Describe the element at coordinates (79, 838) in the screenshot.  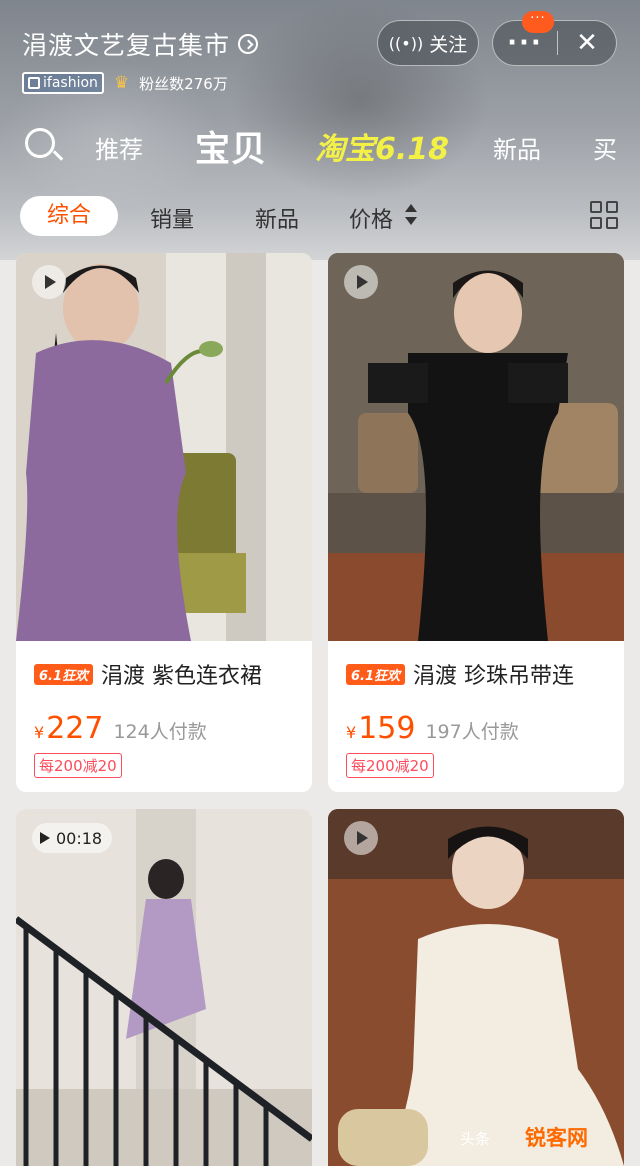
I see `video-duration: 00:18` at that location.